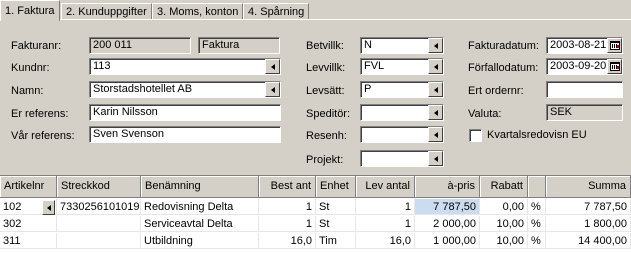 The width and height of the screenshot is (631, 253). I want to click on speditor-lookup-button, so click(435, 112).